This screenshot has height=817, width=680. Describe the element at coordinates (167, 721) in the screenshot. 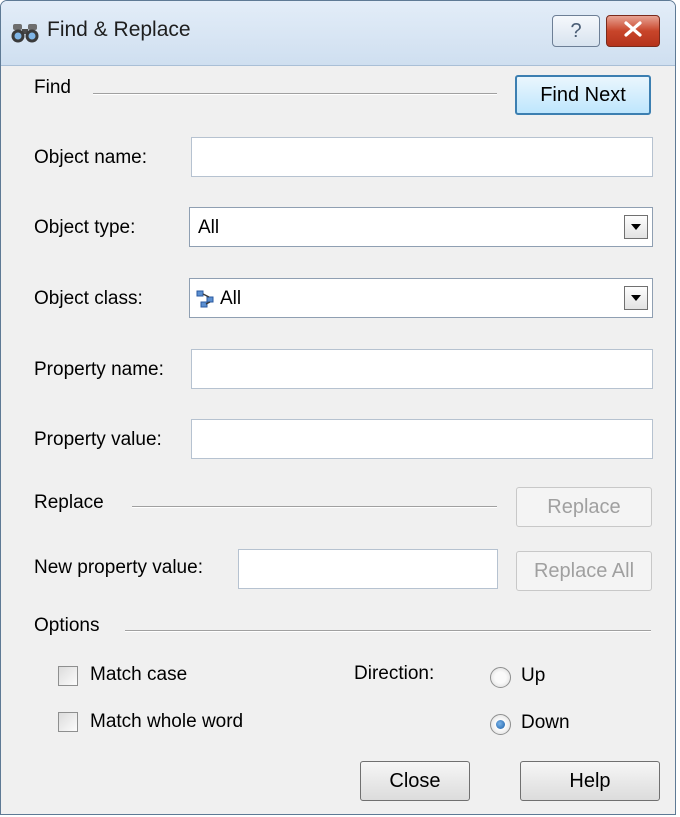

I see `match-whole-word-label: Match whole word` at that location.